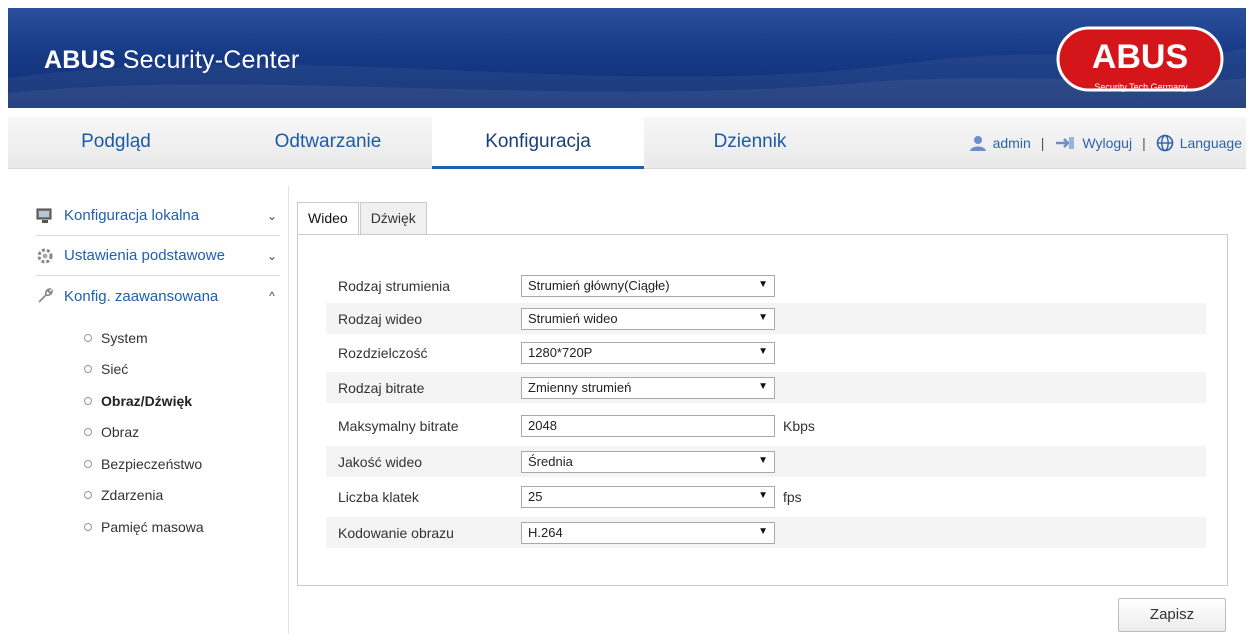 This screenshot has height=634, width=1254. I want to click on sidebar-item-label: Pamięć masowa, so click(152, 526).